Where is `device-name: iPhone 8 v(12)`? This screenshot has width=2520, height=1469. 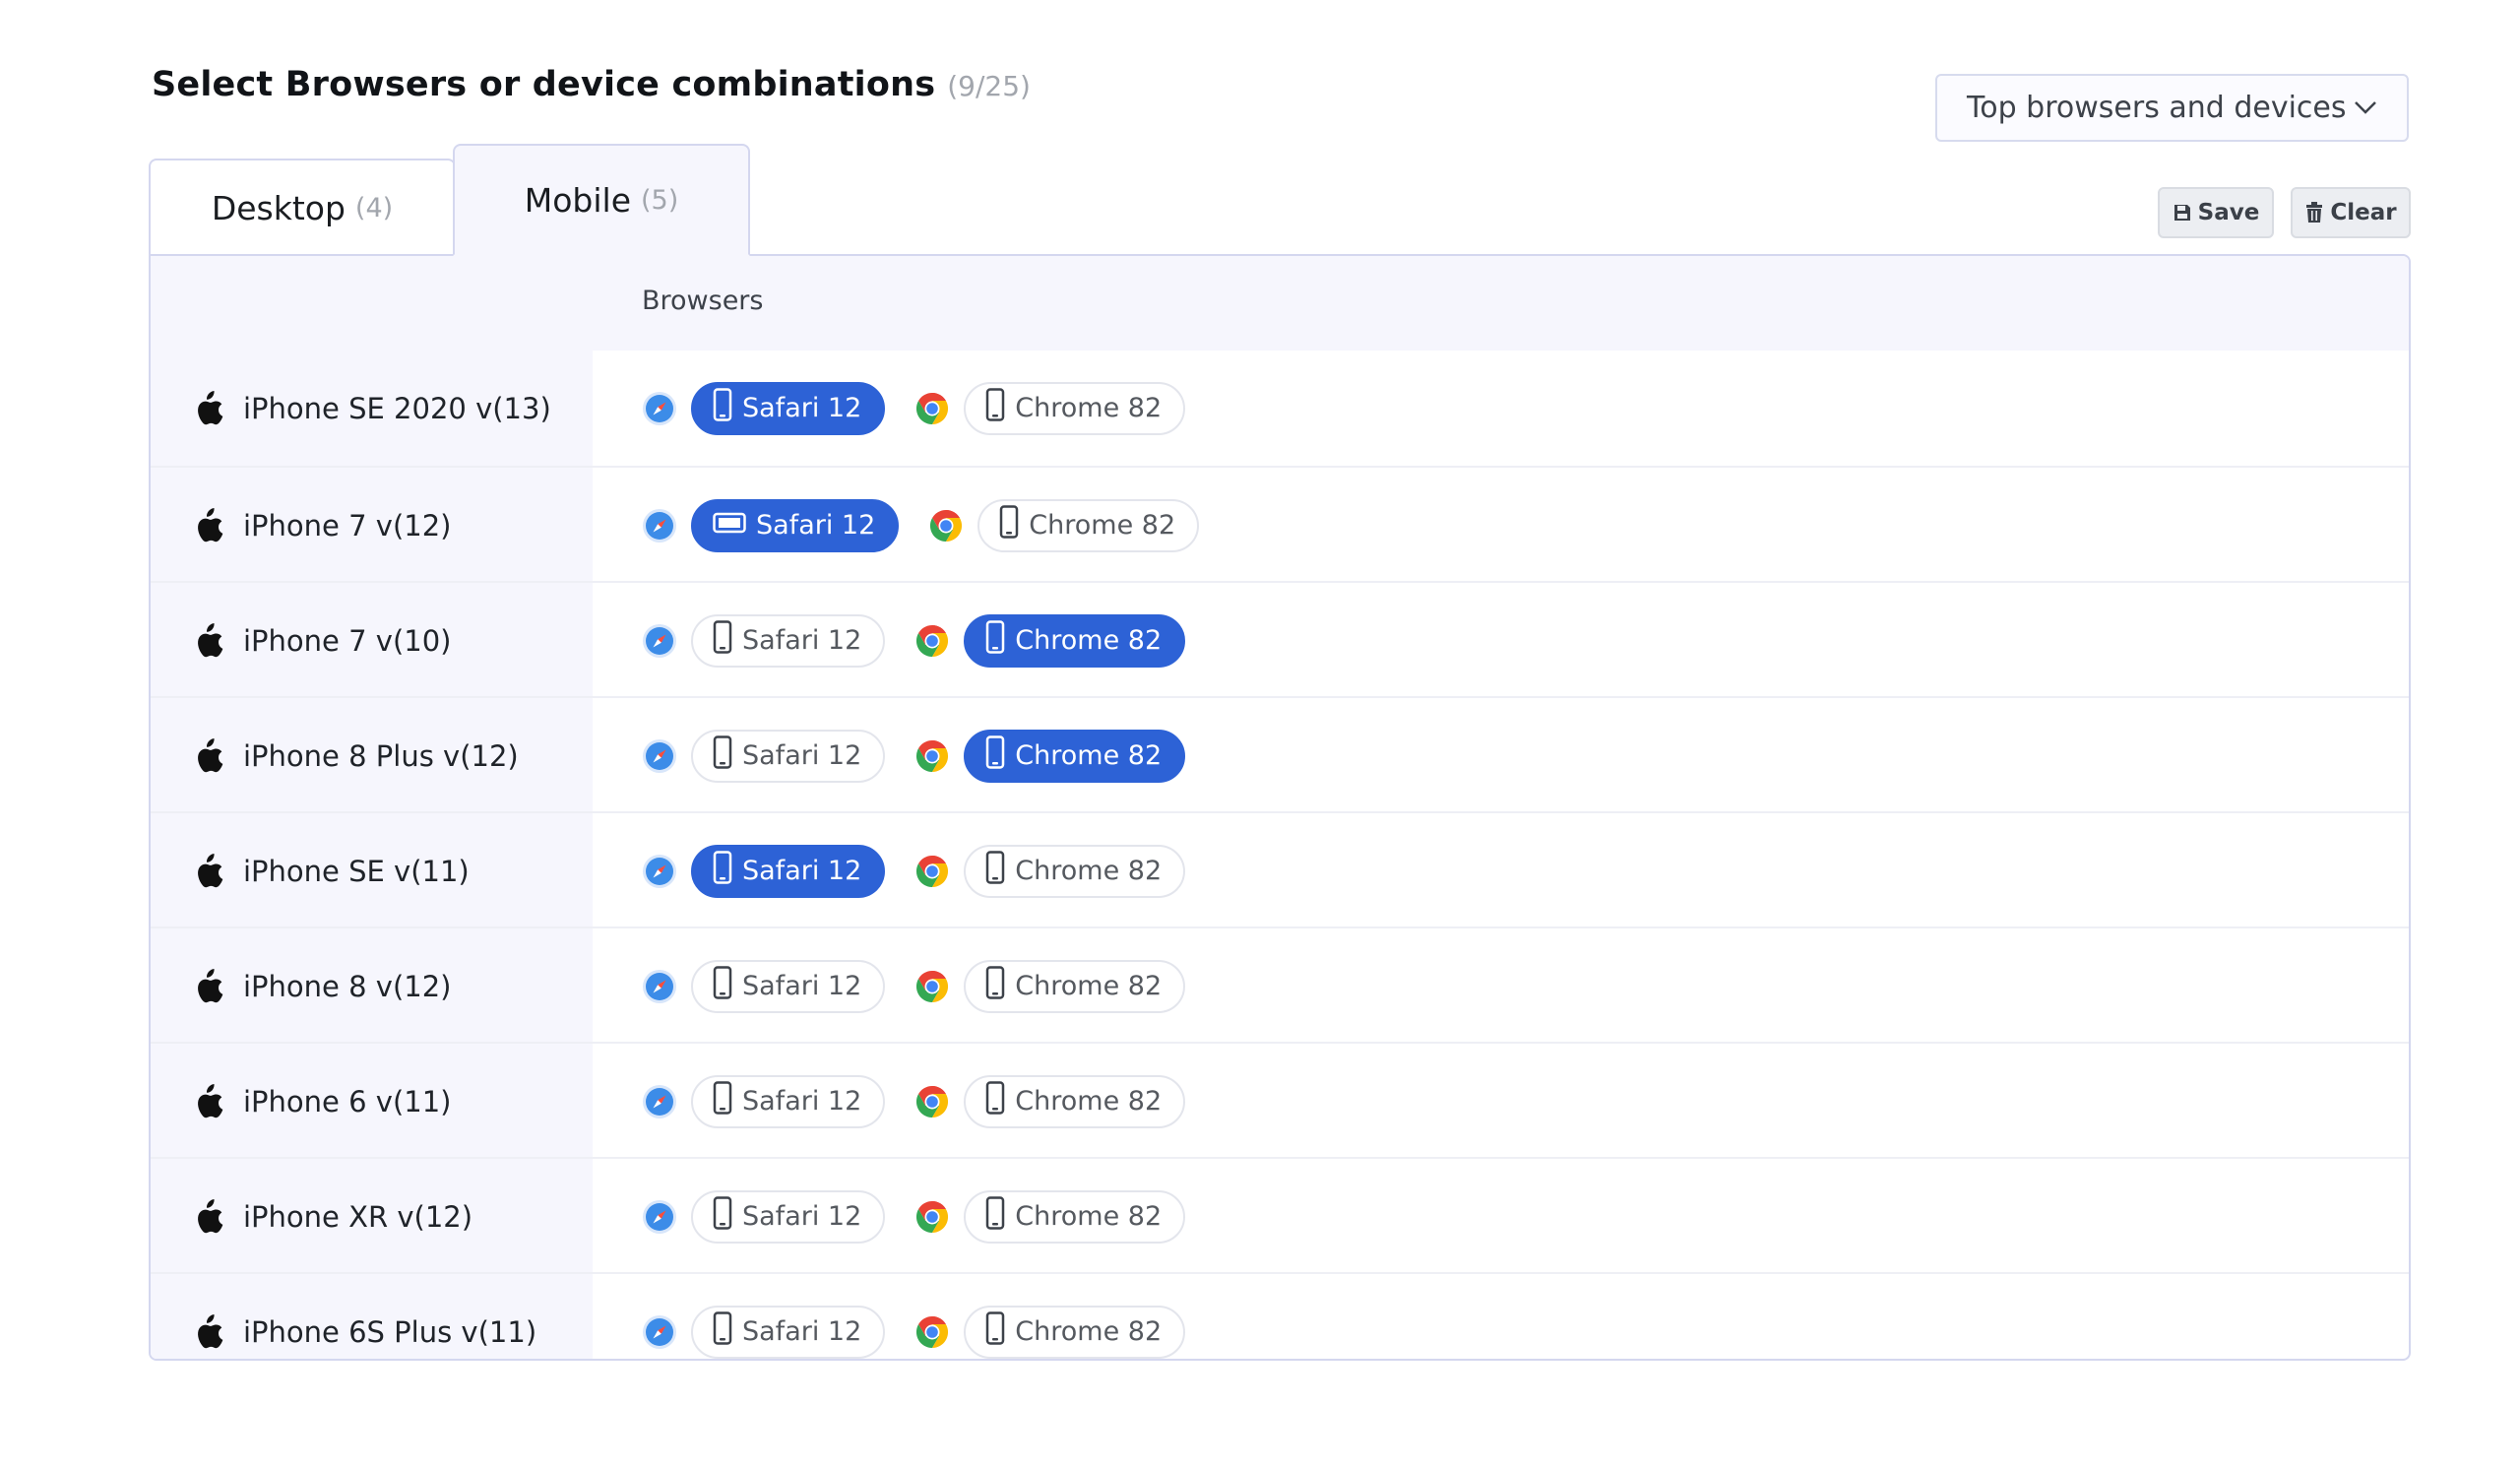
device-name: iPhone 8 v(12) is located at coordinates (347, 986).